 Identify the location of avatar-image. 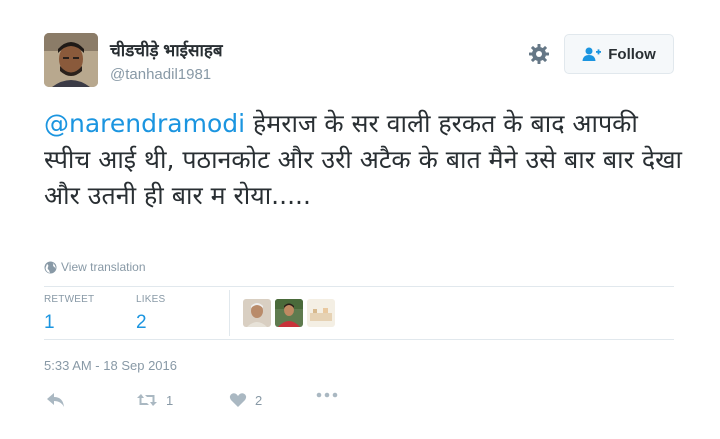
(71, 60).